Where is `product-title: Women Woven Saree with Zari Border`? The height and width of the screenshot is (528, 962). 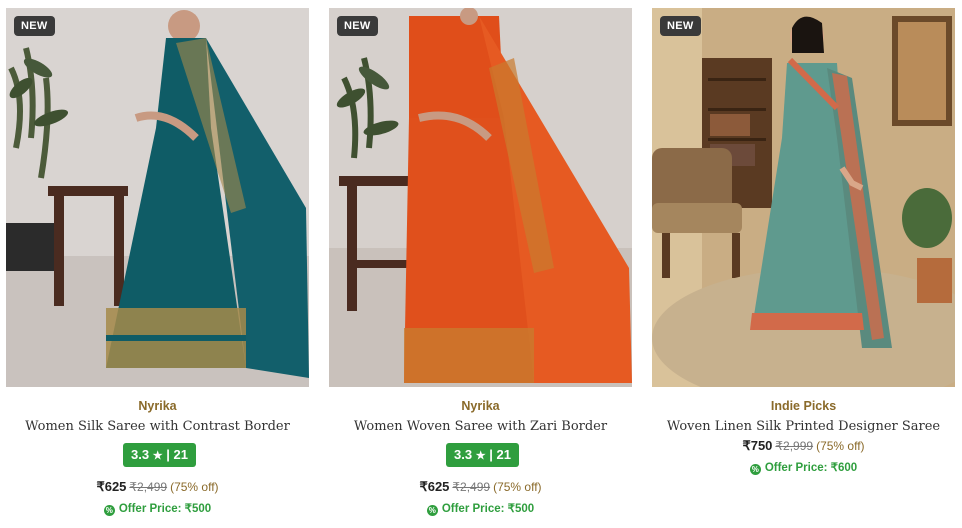 product-title: Women Woven Saree with Zari Border is located at coordinates (480, 426).